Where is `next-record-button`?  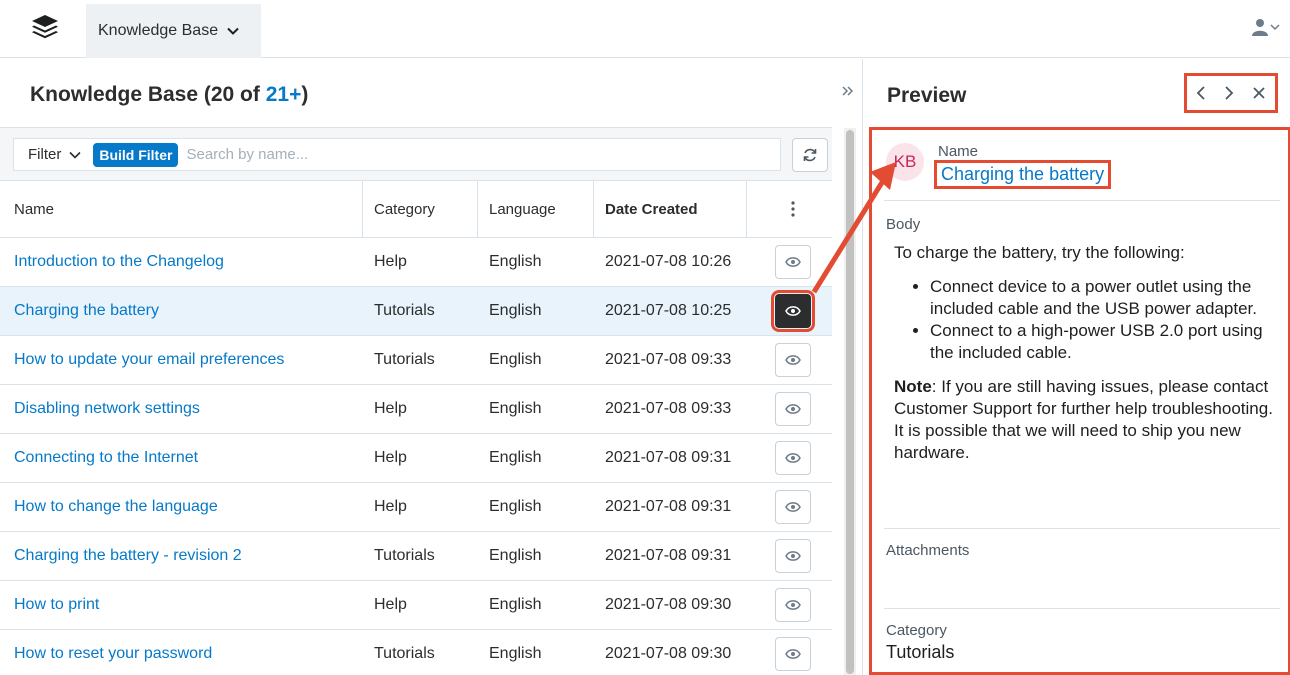 next-record-button is located at coordinates (1229, 93).